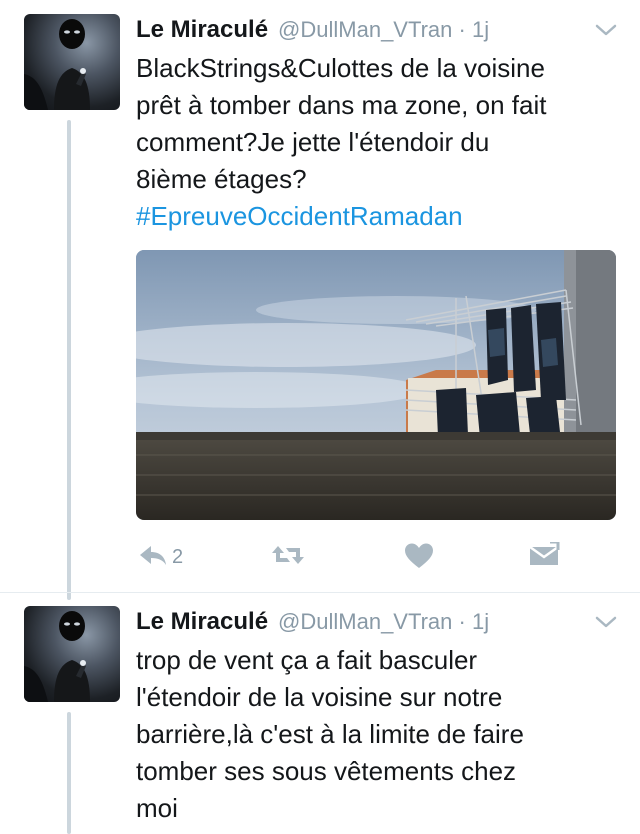 This screenshot has width=640, height=834. What do you see at coordinates (153, 557) in the screenshot?
I see `reply-icon` at bounding box center [153, 557].